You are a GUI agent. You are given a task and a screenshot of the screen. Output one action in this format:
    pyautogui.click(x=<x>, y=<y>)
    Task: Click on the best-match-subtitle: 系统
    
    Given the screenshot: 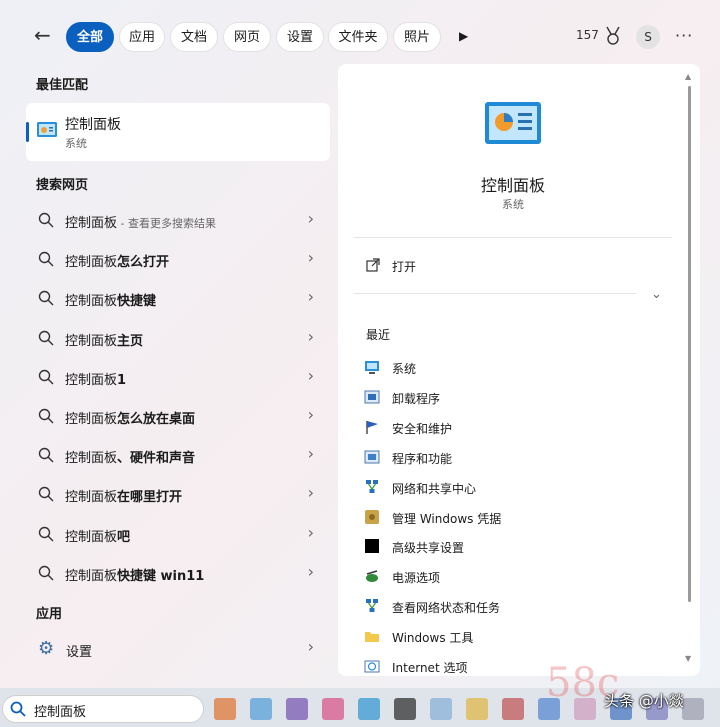 What is the action you would take?
    pyautogui.click(x=76, y=143)
    